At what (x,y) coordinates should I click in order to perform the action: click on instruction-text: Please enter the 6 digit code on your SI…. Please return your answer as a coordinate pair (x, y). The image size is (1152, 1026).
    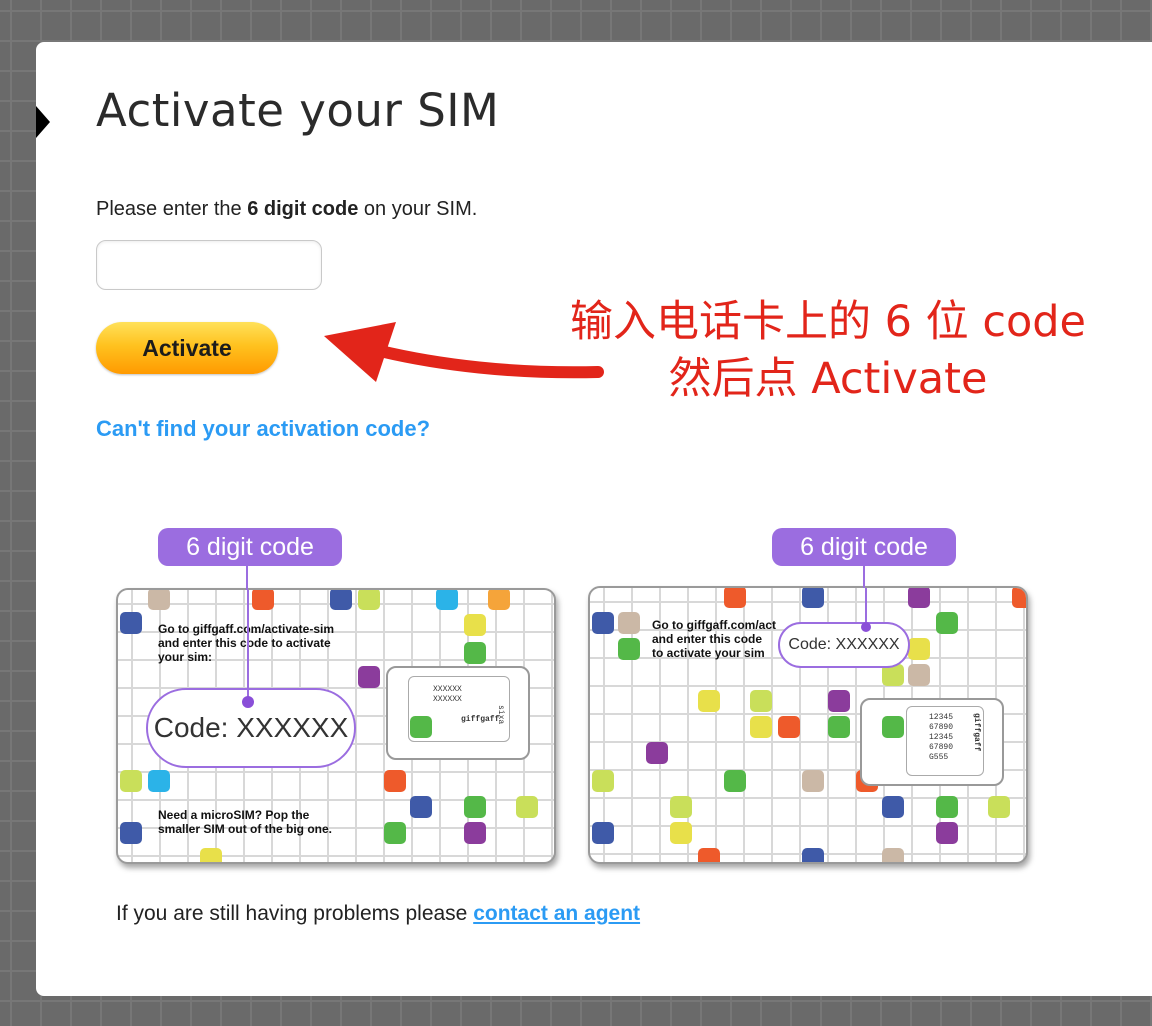
    Looking at the image, I should click on (286, 209).